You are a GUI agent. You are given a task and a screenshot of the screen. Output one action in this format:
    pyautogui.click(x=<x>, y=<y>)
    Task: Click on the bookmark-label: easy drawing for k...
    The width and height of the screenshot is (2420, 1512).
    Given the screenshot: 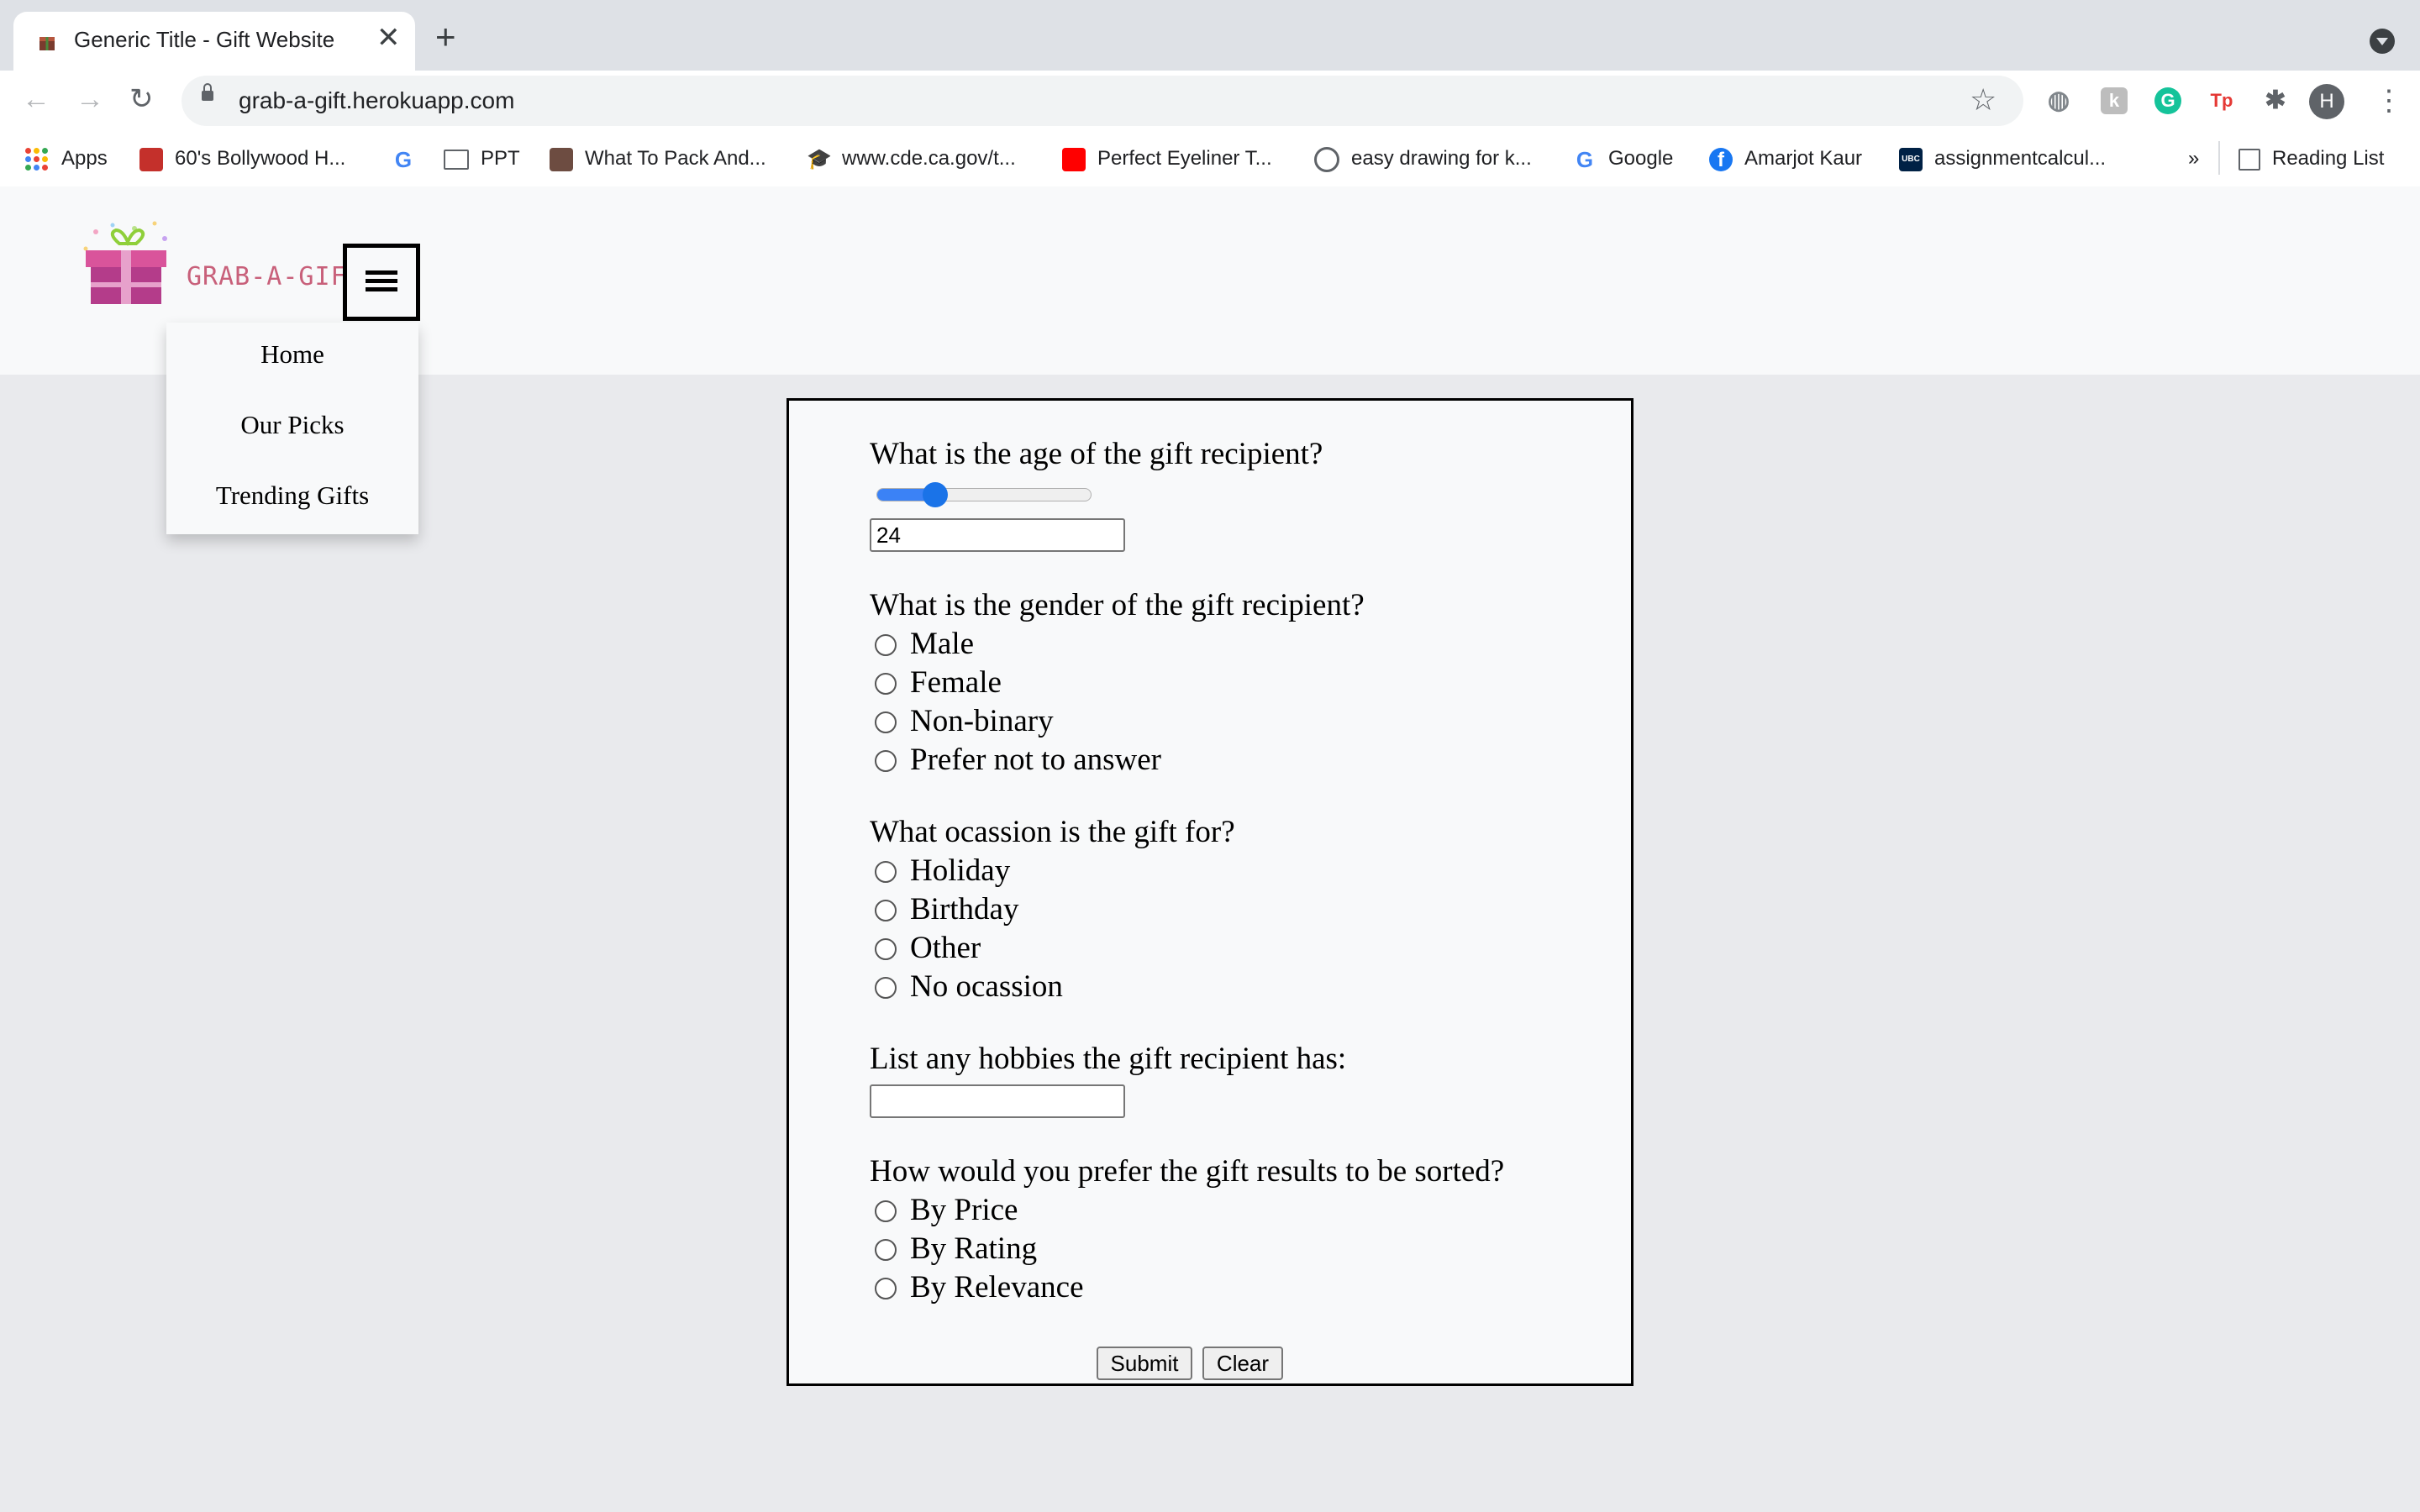 What is the action you would take?
    pyautogui.click(x=1441, y=158)
    